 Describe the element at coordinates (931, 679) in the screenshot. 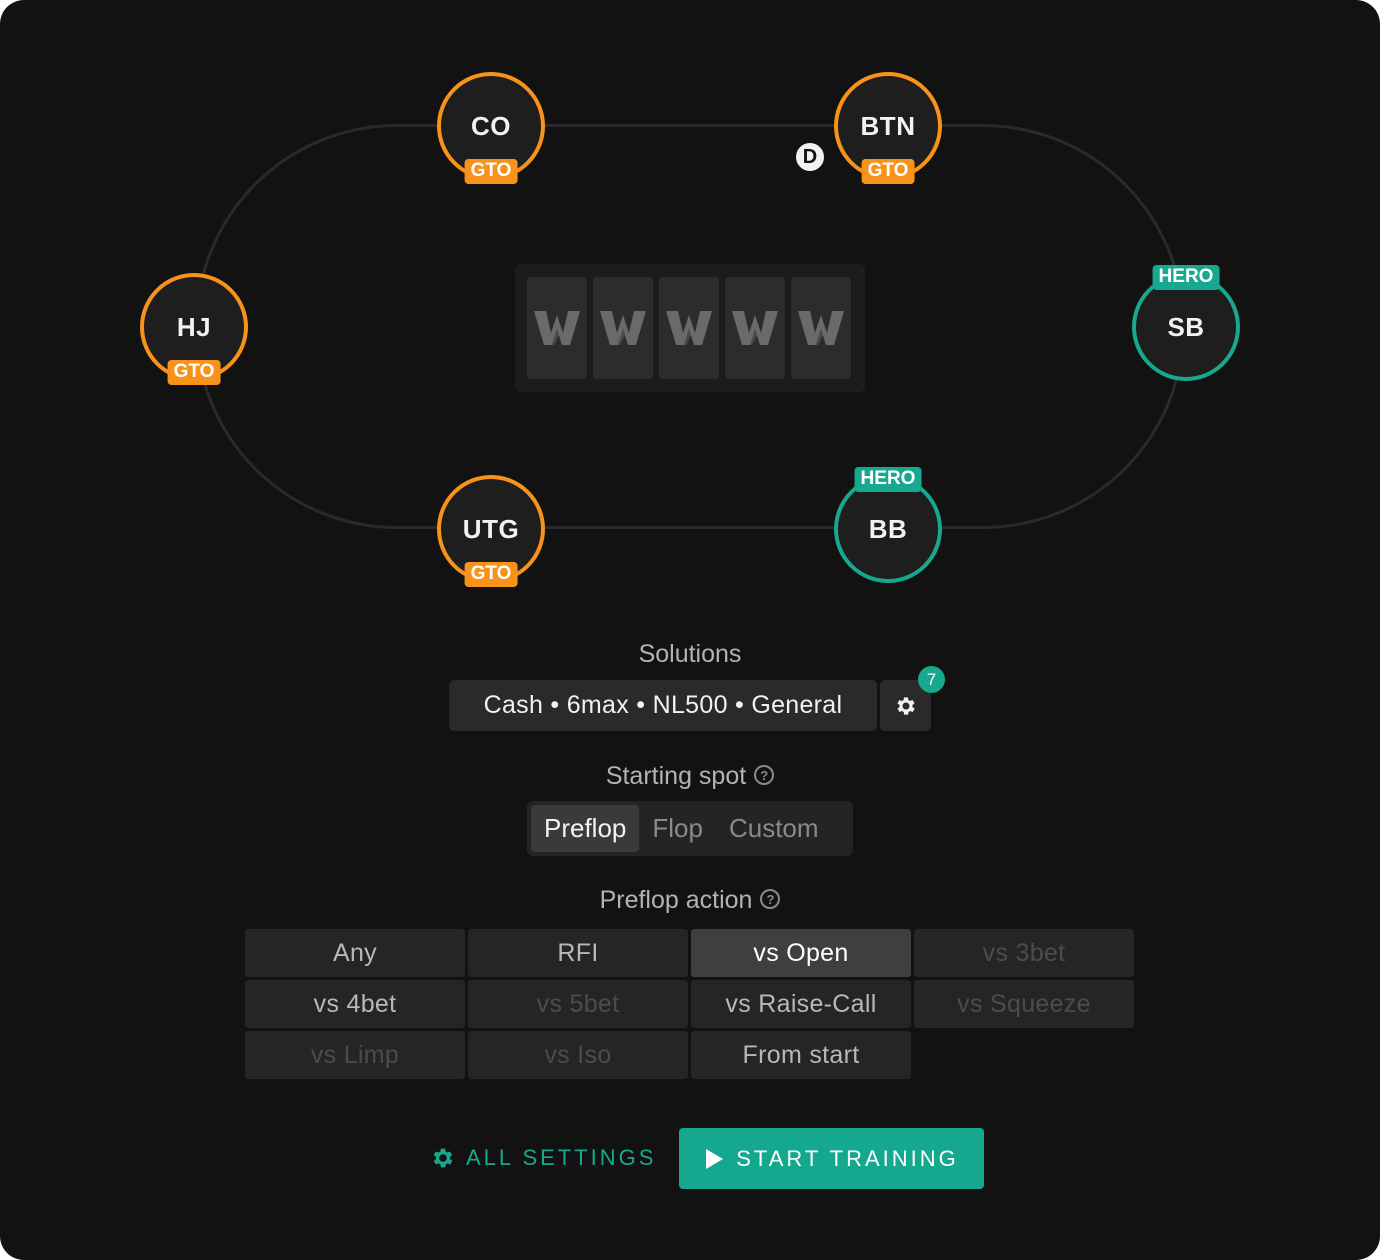

I see `settings-count-badge: 7` at that location.